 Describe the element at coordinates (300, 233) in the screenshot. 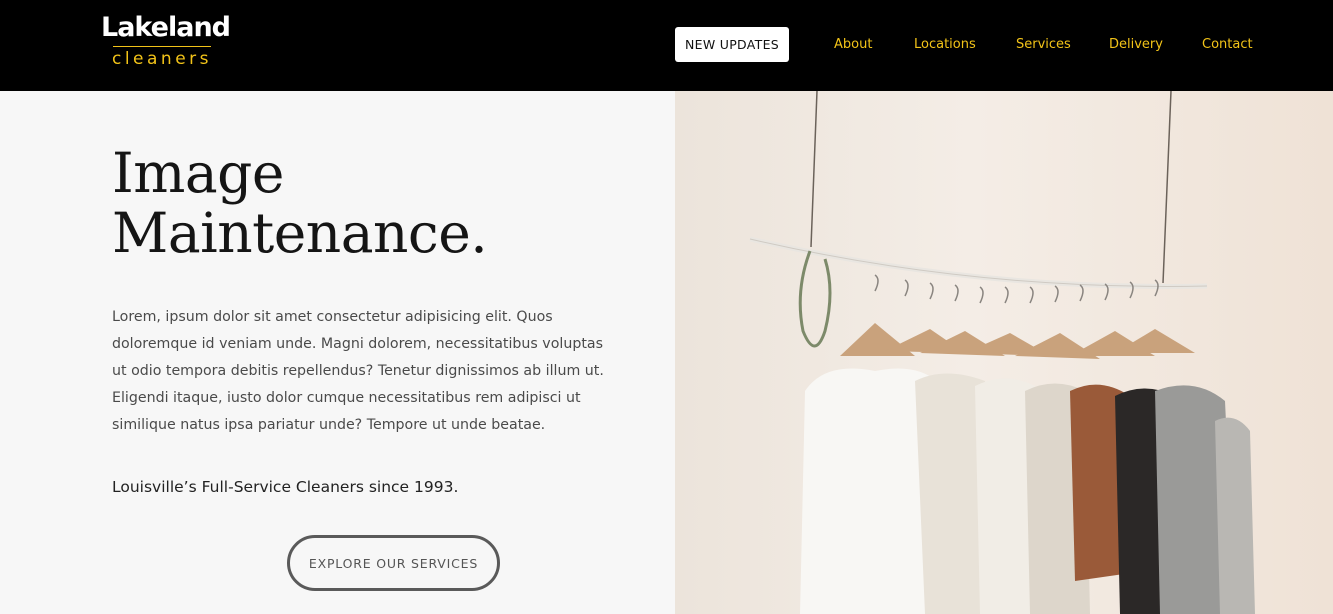

I see `page-title-line-2: Maintenance.` at that location.